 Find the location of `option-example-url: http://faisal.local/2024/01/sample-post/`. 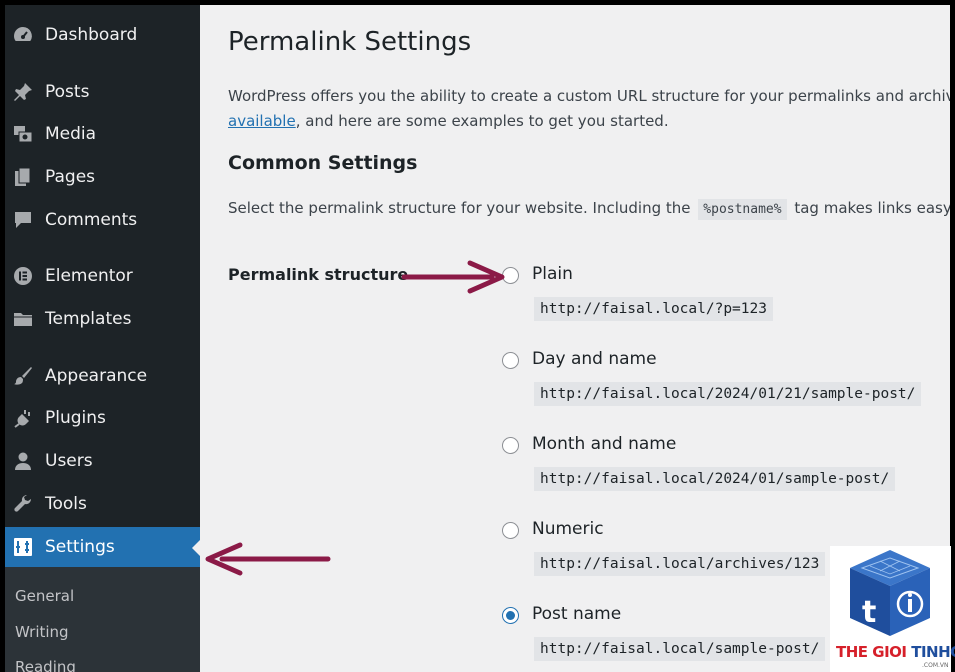

option-example-url: http://faisal.local/2024/01/sample-post/ is located at coordinates (715, 479).